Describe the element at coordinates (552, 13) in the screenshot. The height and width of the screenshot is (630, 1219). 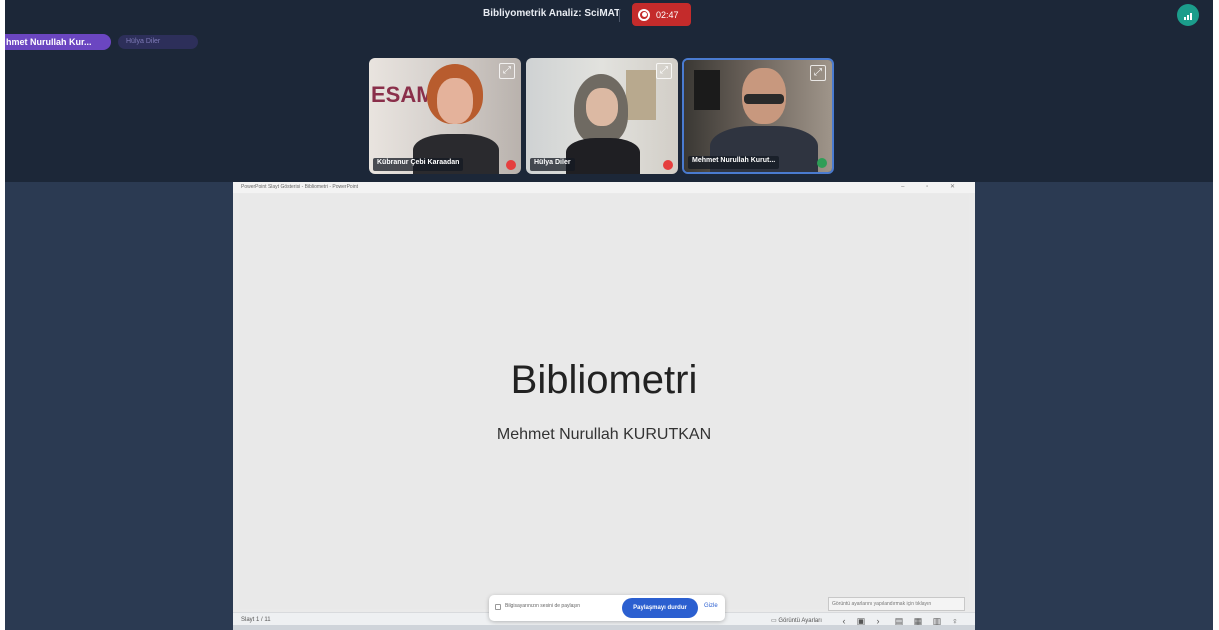
I see `meeting-title: Bibliyometrik Analiz: SciMAT` at that location.